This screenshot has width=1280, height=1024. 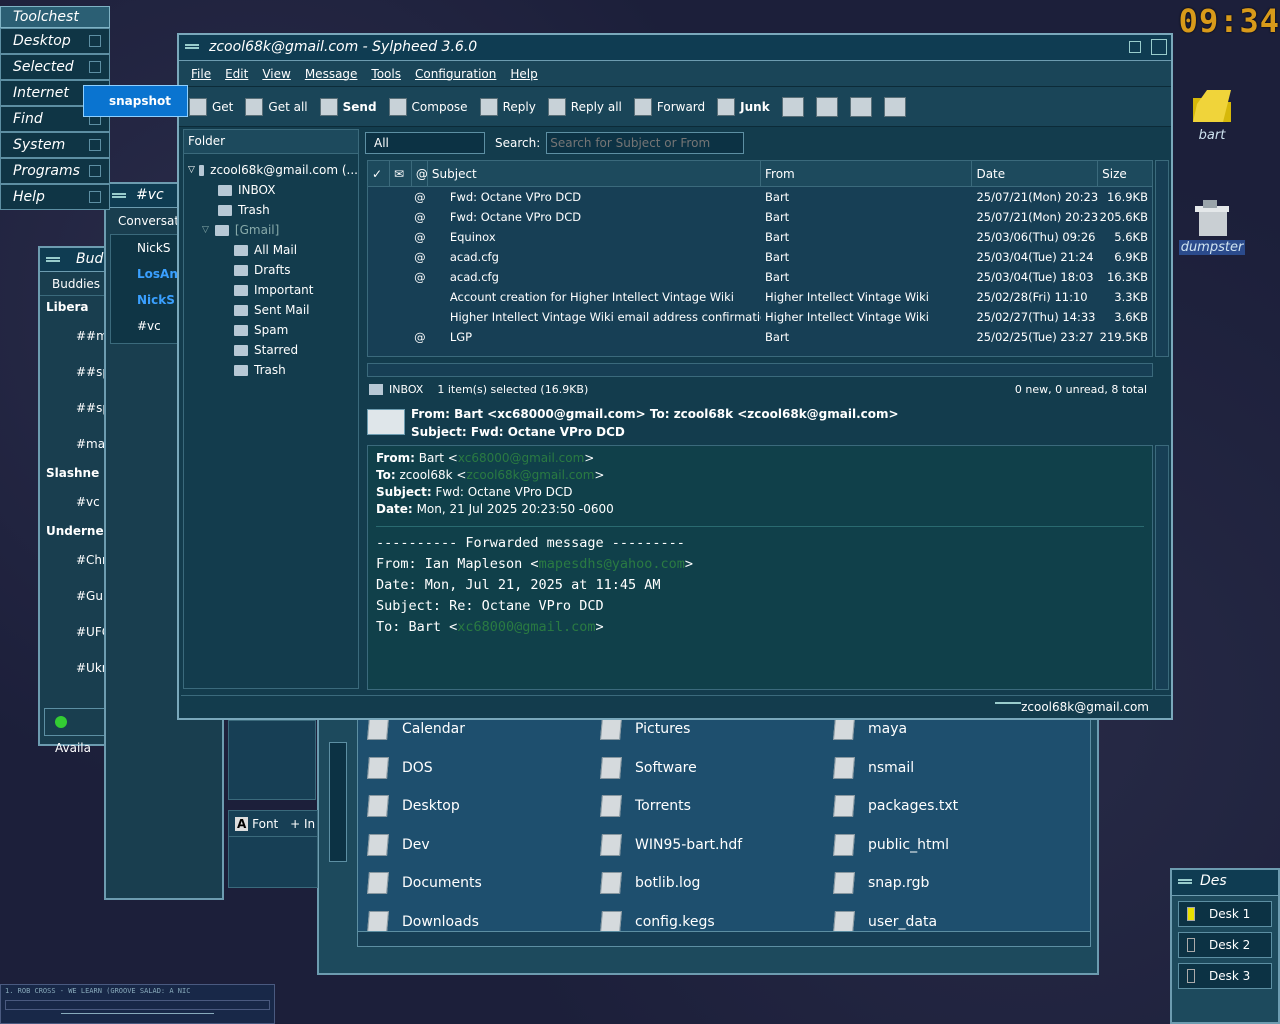 I want to click on maximize-button, so click(x=1159, y=47).